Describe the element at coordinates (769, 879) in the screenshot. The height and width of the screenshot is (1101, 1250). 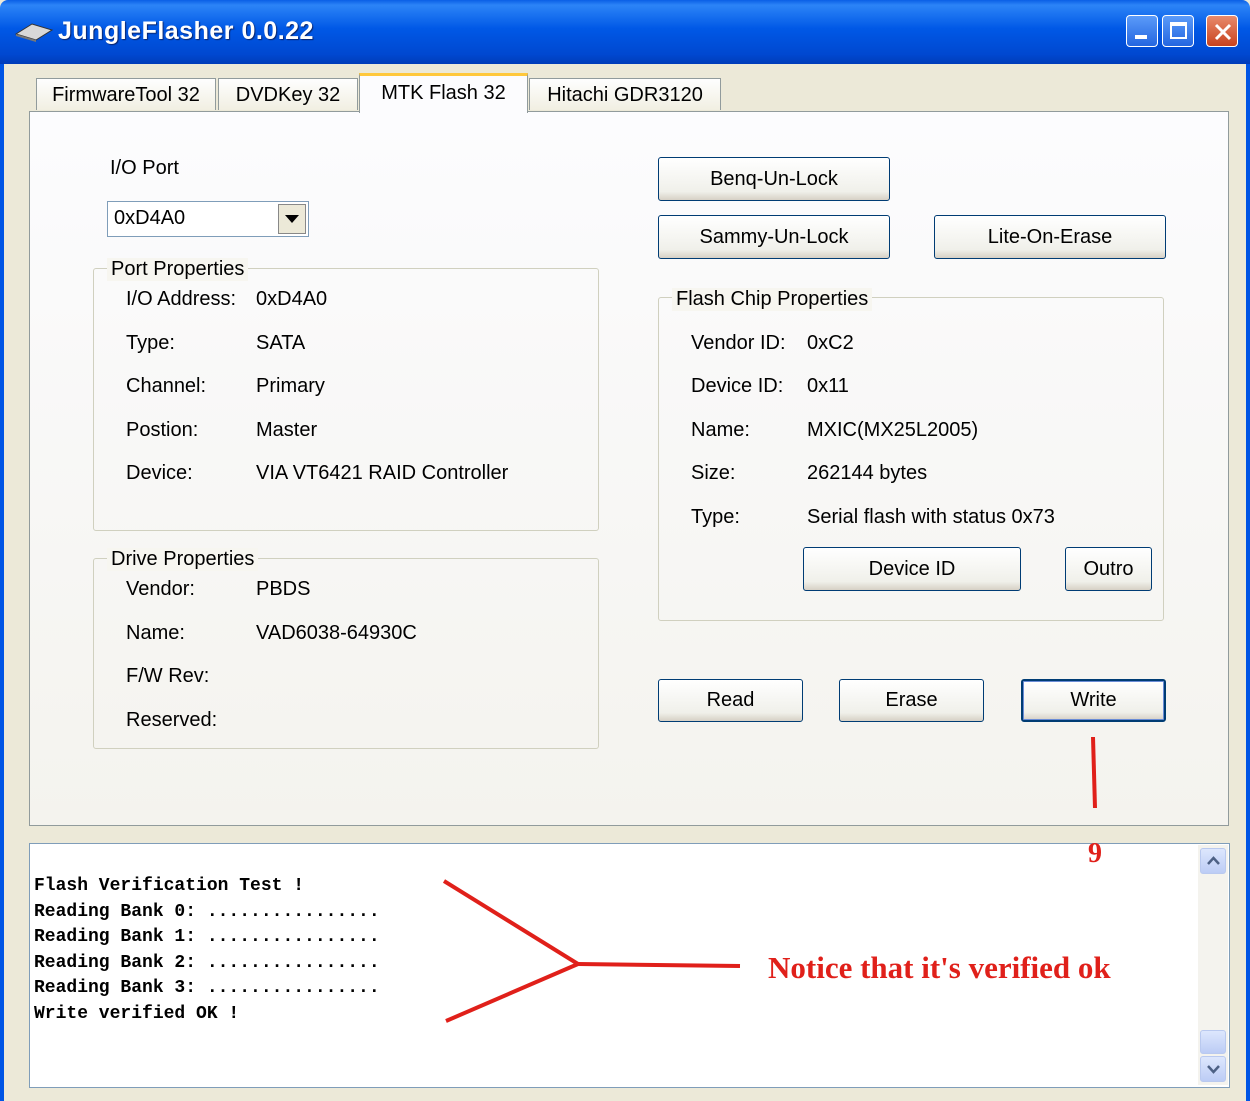
I see `annotation-overlay` at that location.